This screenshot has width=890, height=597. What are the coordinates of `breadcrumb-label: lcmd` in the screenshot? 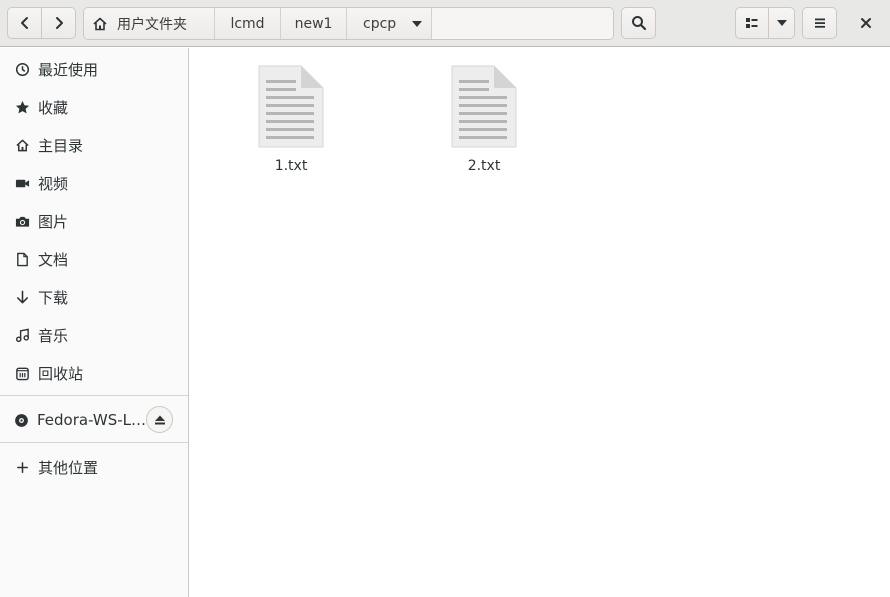 It's located at (247, 23).